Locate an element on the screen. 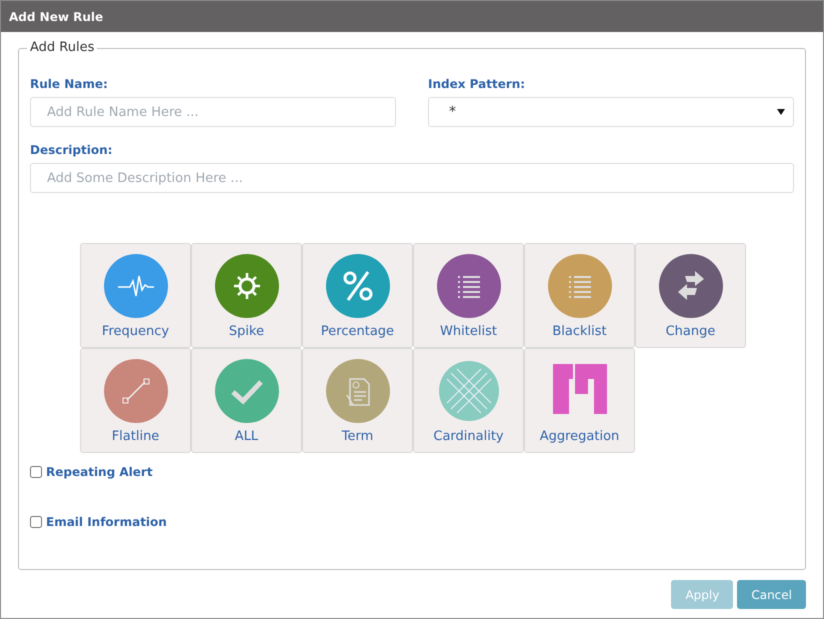 This screenshot has height=619, width=824. checkbox-label: Repeating Alert is located at coordinates (99, 472).